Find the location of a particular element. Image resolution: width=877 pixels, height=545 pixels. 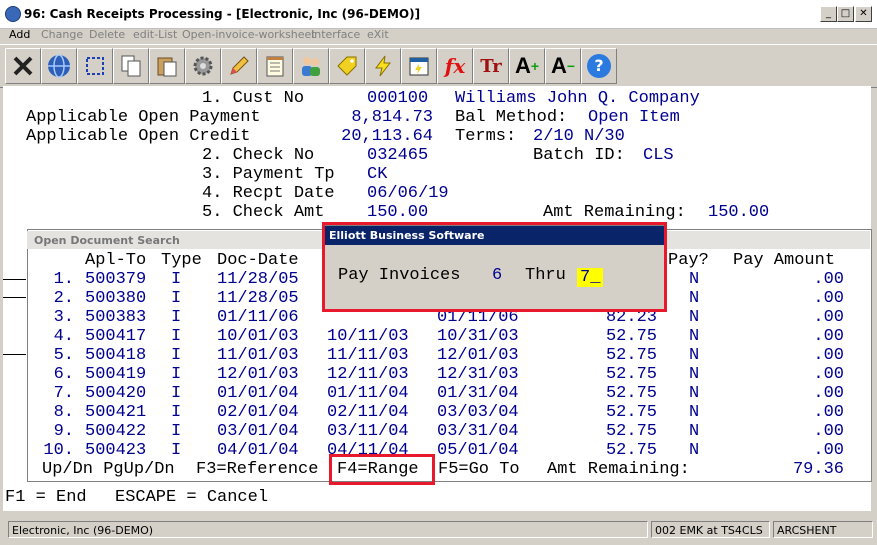

row-cell-n: 7. is located at coordinates (63, 393).